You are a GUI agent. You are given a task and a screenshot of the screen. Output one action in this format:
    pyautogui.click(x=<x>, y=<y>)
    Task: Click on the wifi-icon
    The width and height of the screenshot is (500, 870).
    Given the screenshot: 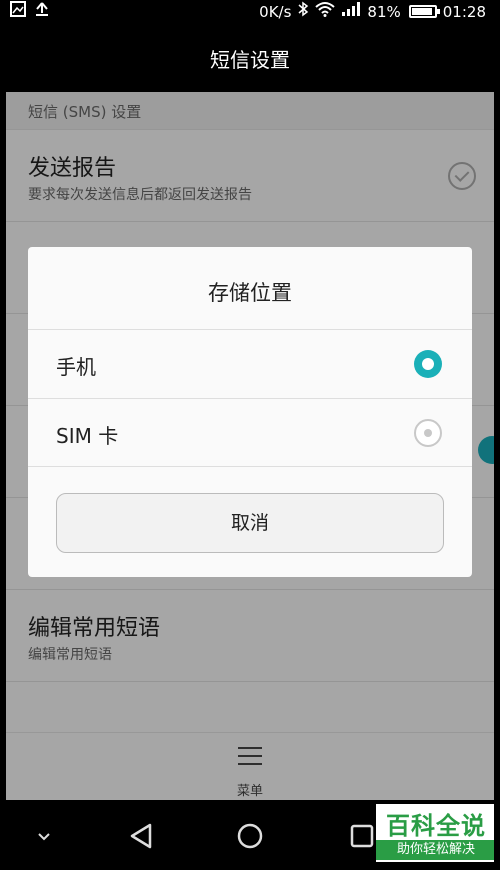 What is the action you would take?
    pyautogui.click(x=325, y=11)
    